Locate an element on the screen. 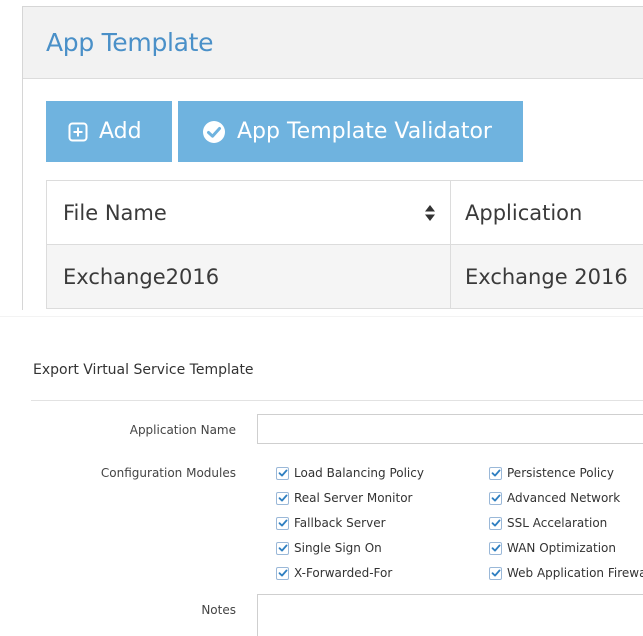 Image resolution: width=643 pixels, height=636 pixels. module-checkbox: Real Server Monitor is located at coordinates (344, 498).